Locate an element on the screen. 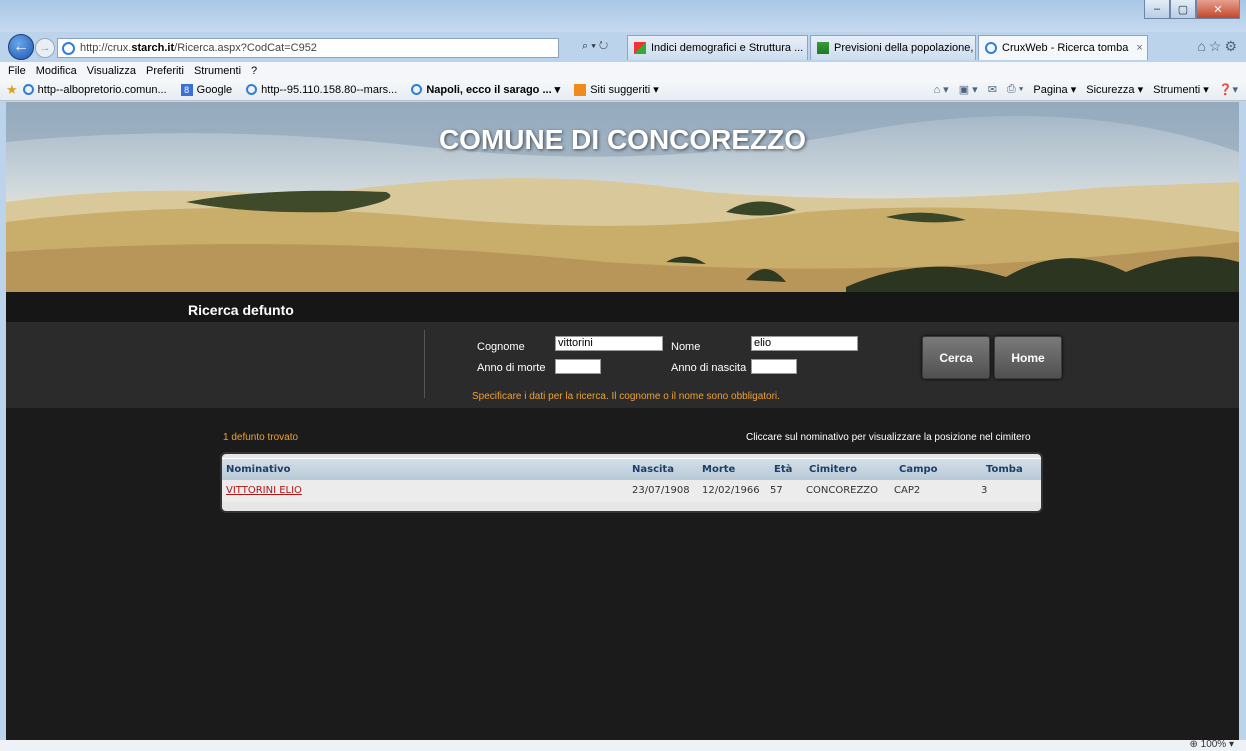  menu-visualizza: Visualizza is located at coordinates (111, 71).